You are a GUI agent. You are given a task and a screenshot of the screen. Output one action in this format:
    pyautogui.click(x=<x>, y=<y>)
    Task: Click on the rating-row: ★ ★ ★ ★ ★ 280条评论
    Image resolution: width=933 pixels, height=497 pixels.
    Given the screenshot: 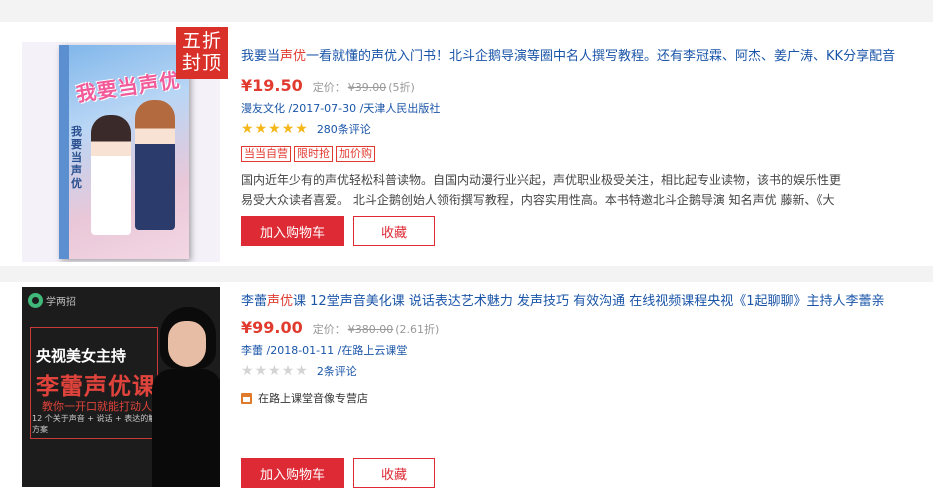 What is the action you would take?
    pyautogui.click(x=306, y=129)
    